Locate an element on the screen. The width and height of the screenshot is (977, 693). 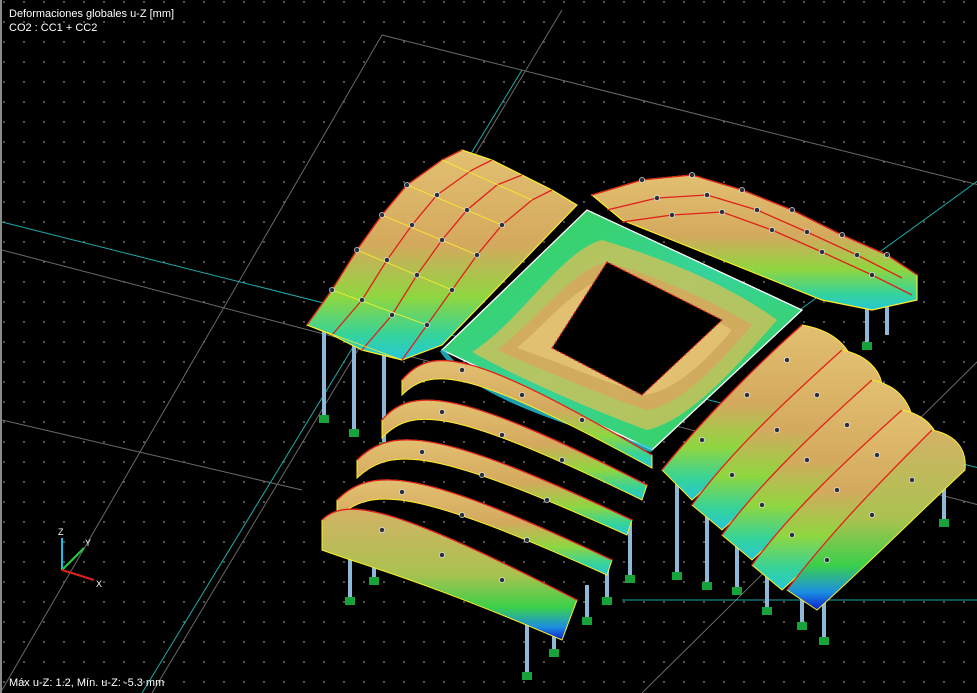
axis-z-label: Z is located at coordinates (61, 532).